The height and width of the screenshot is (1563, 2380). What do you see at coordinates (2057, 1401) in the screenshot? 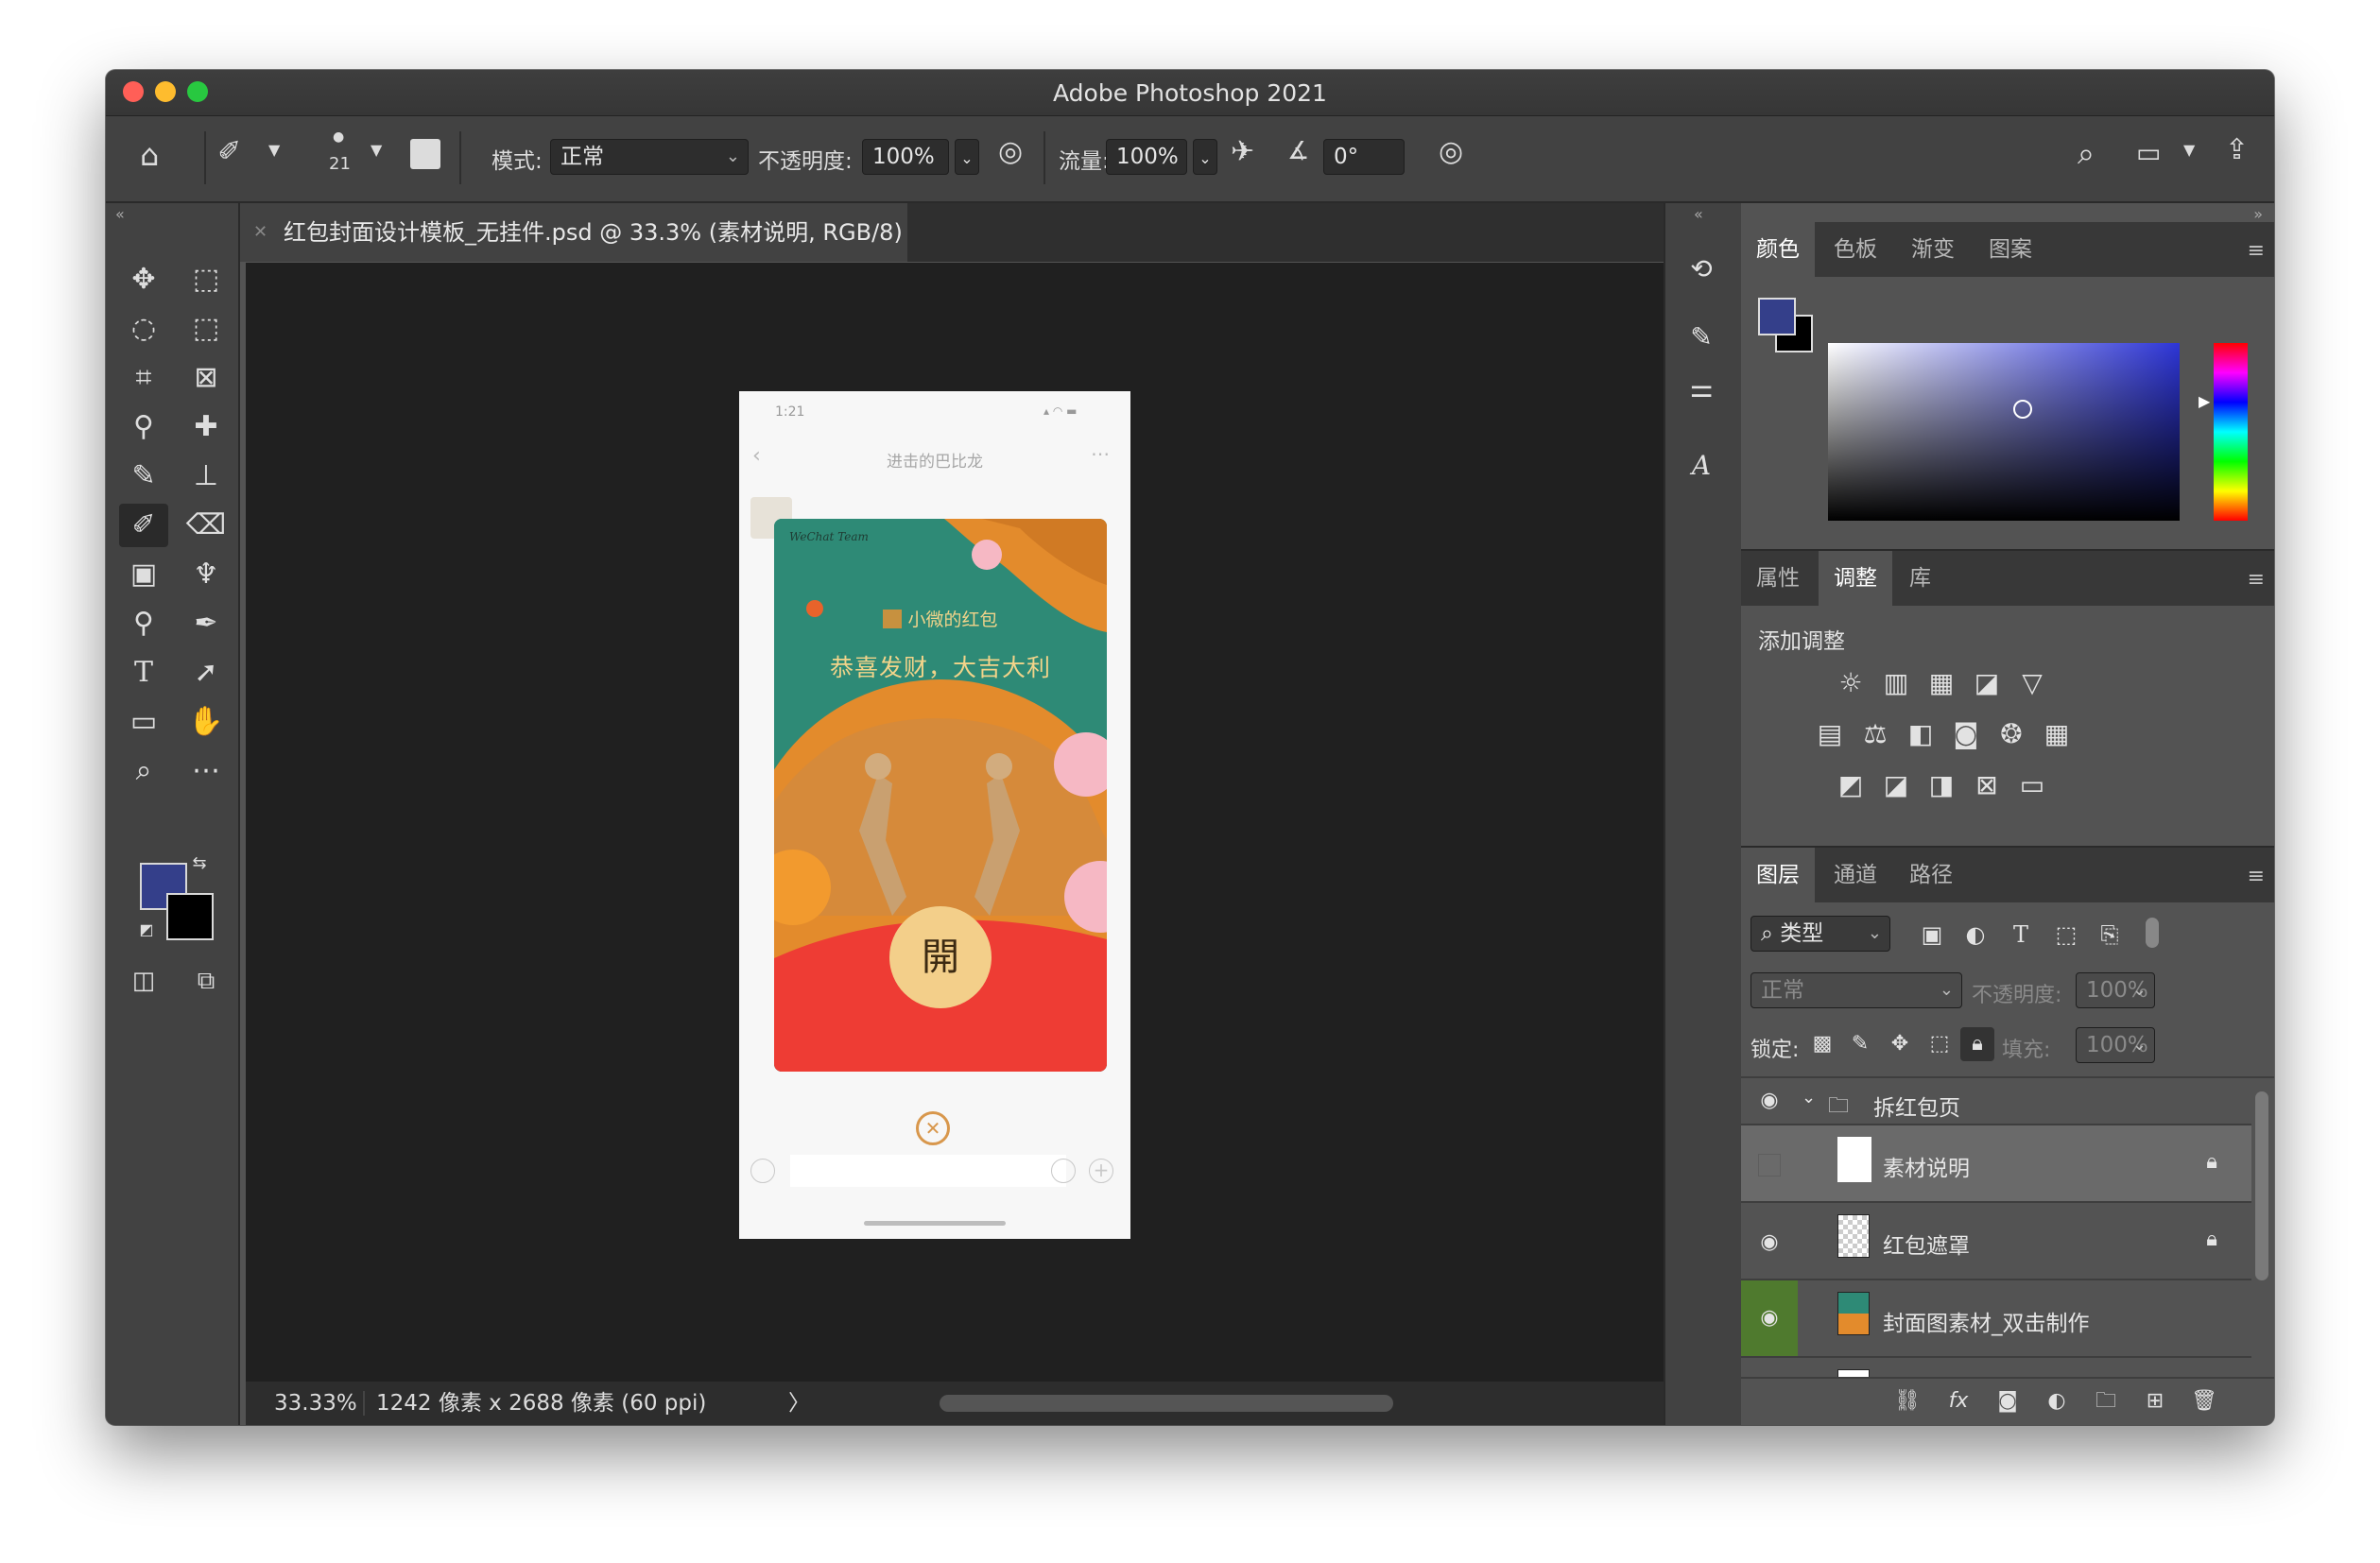
I see `new-adjustment-layer-icon: ◐` at bounding box center [2057, 1401].